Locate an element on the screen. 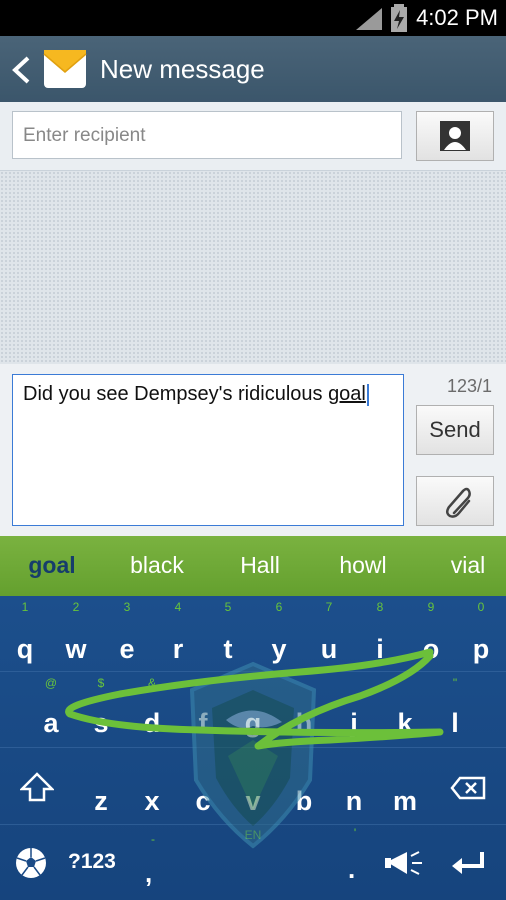 This screenshot has width=506, height=900. current-word: goal is located at coordinates (347, 394).